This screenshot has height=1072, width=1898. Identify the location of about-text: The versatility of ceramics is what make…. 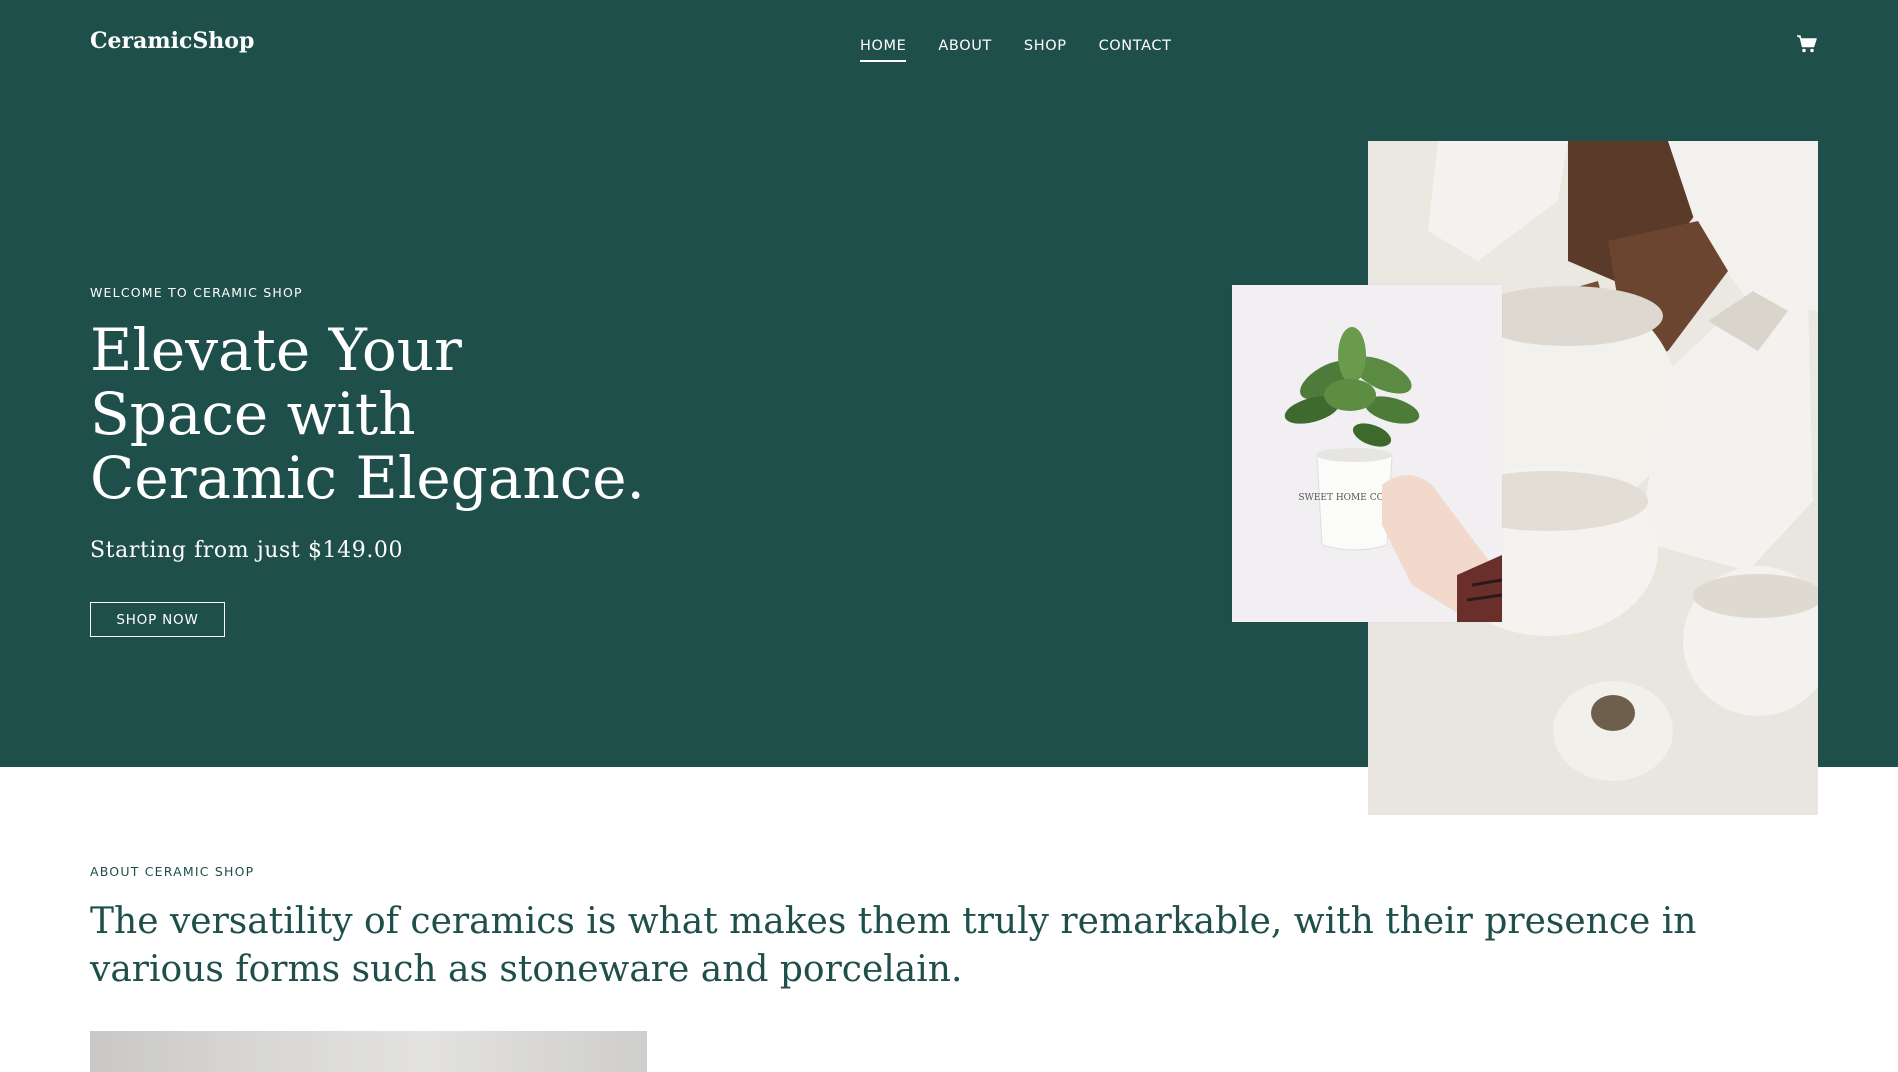
(893, 945).